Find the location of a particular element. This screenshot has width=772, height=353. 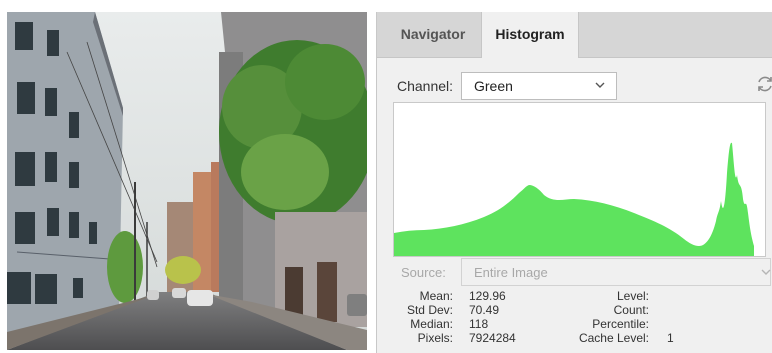

tab-navigator: Navigator is located at coordinates (433, 34).